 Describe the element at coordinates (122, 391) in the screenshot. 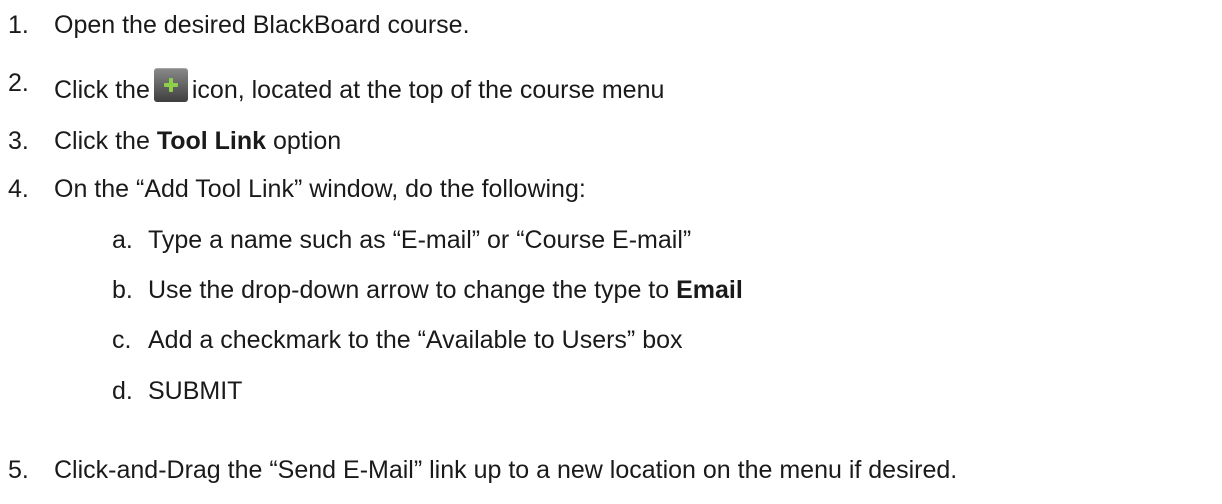

I see `substep-letter: d.` at that location.